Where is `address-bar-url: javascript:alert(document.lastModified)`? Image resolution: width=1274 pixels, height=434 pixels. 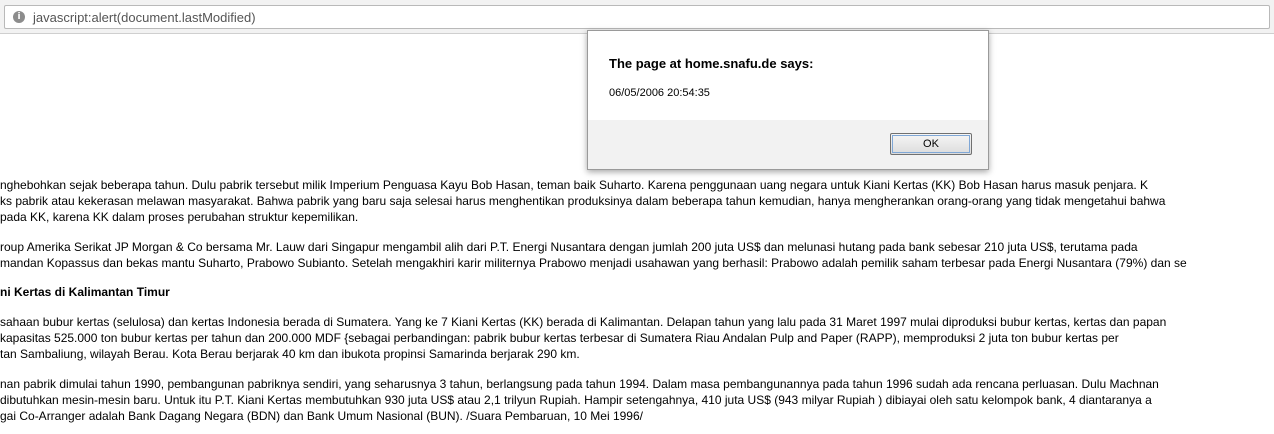
address-bar-url: javascript:alert(document.lastModified) is located at coordinates (144, 17).